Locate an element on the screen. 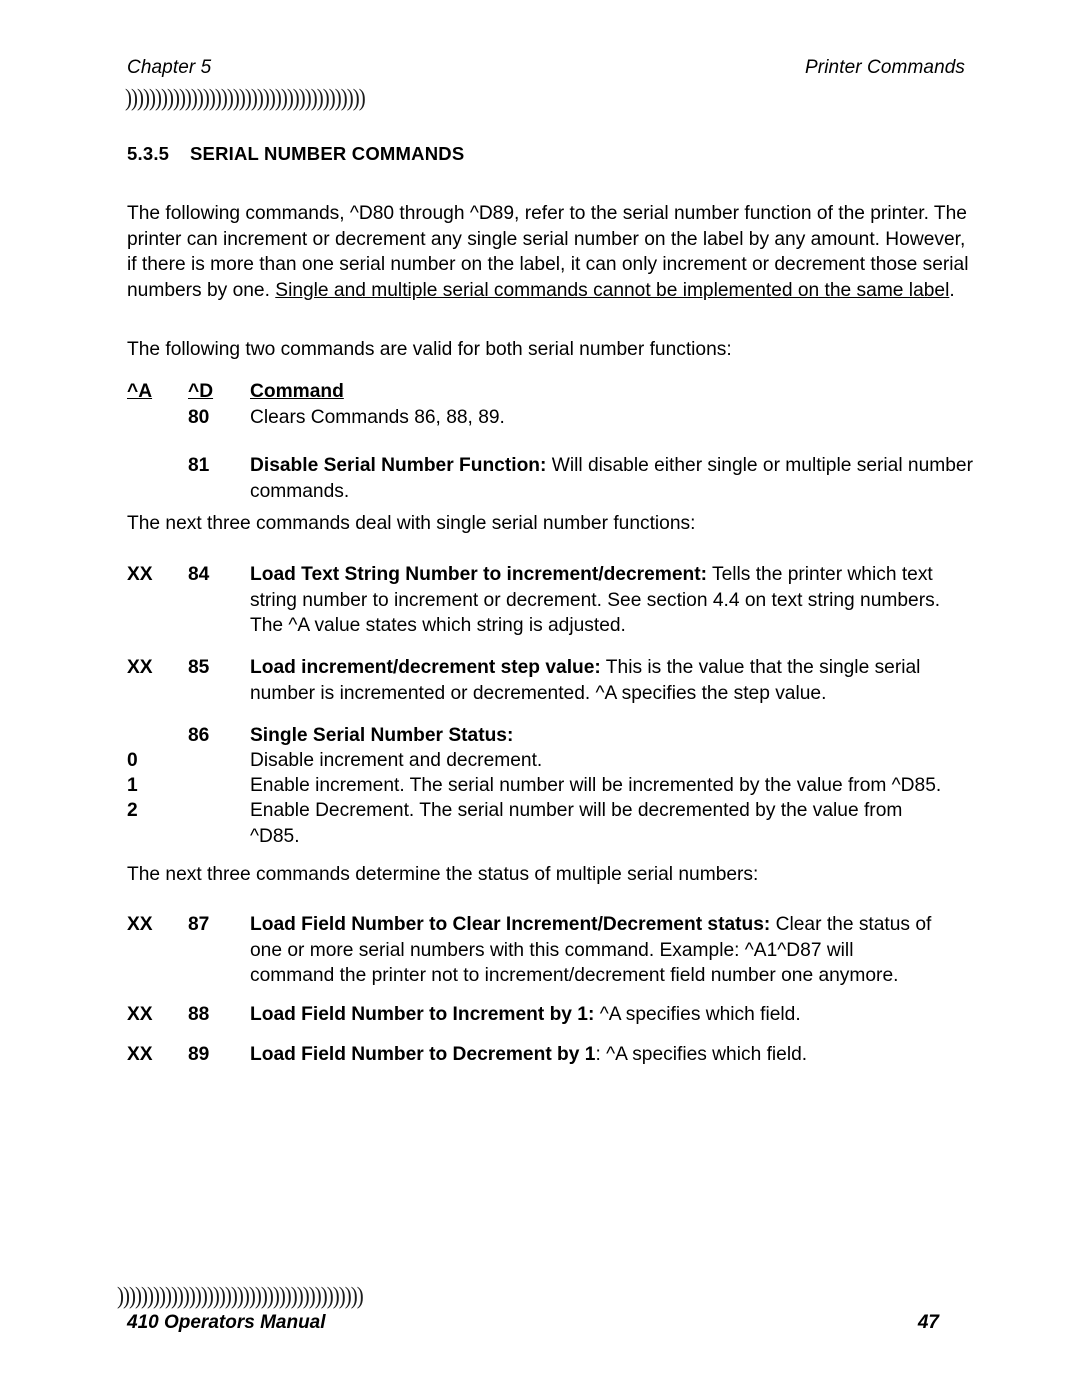 The width and height of the screenshot is (1080, 1397). page-footer: 410 Operators Manual 47 is located at coordinates (533, 1323).